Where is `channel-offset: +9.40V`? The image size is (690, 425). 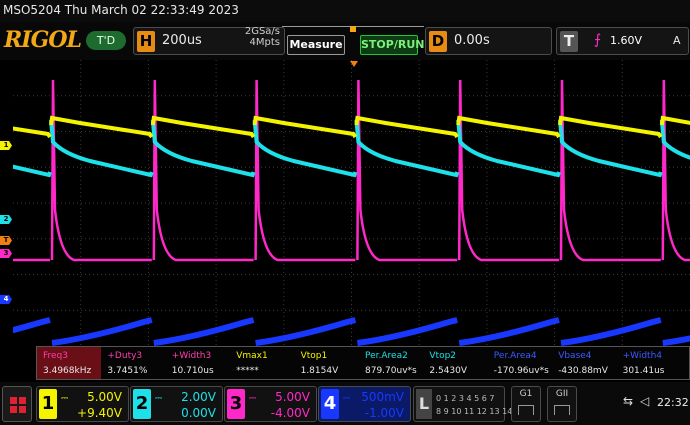 channel-offset: +9.40V is located at coordinates (99, 413).